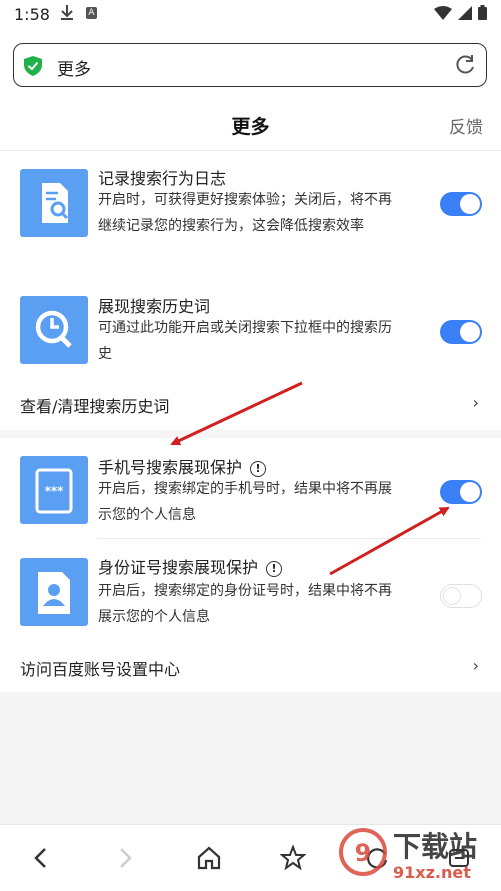 This screenshot has width=501, height=891. I want to click on app-notification-icon: A, so click(91, 13).